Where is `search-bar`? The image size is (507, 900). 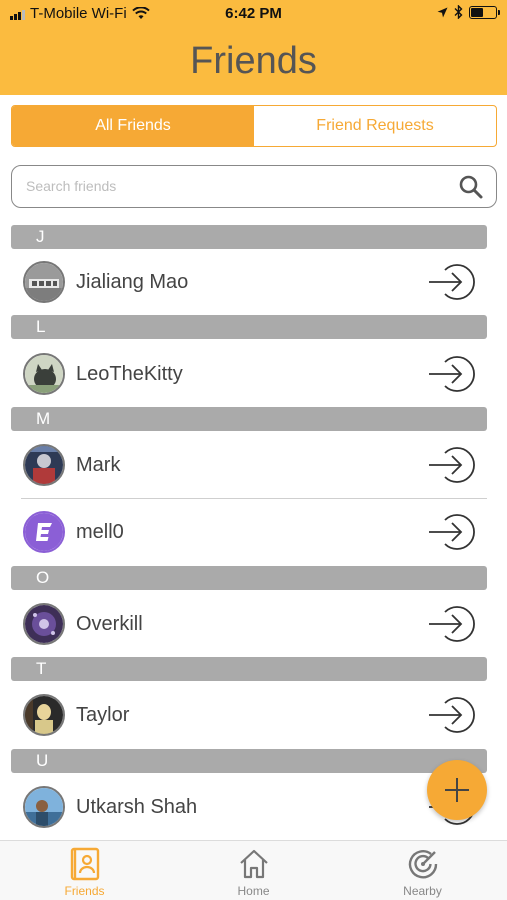 search-bar is located at coordinates (254, 186).